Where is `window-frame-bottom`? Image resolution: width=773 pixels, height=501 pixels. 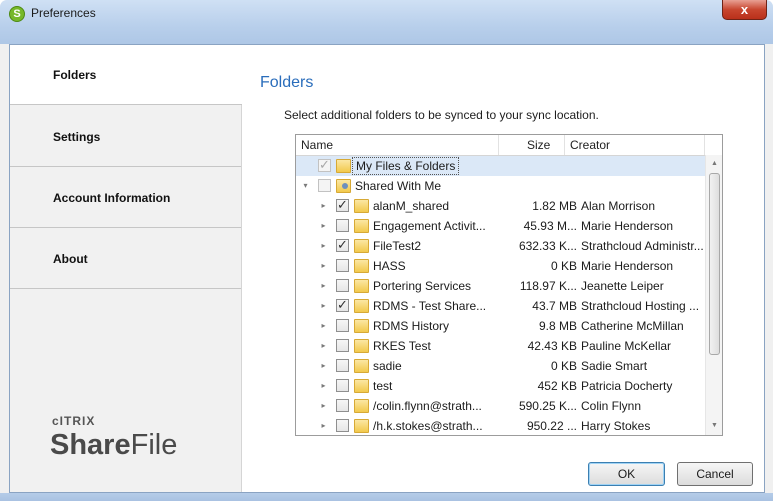 window-frame-bottom is located at coordinates (386, 497).